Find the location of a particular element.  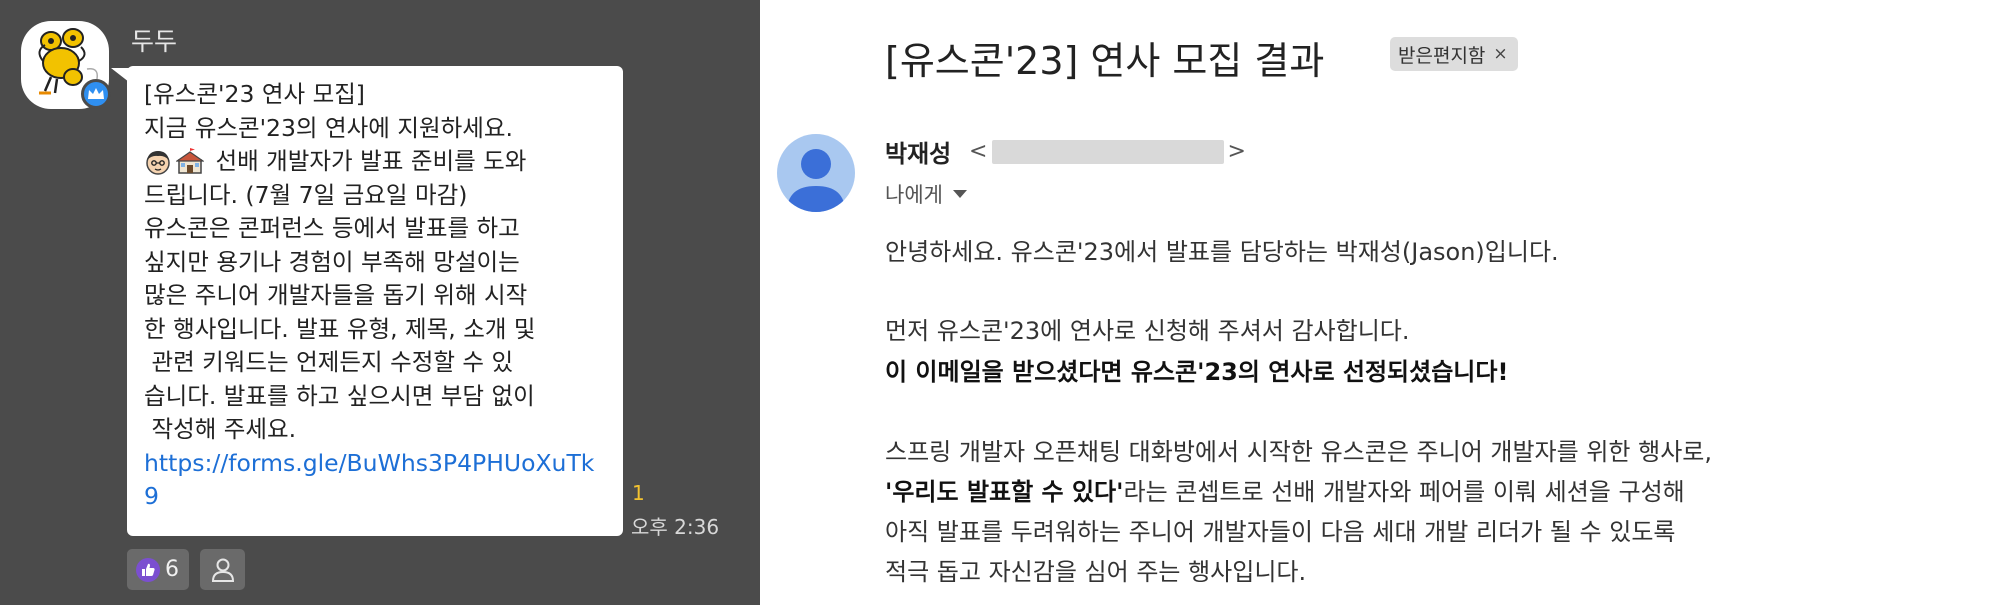

form-link-continued: 9 is located at coordinates (374, 497).